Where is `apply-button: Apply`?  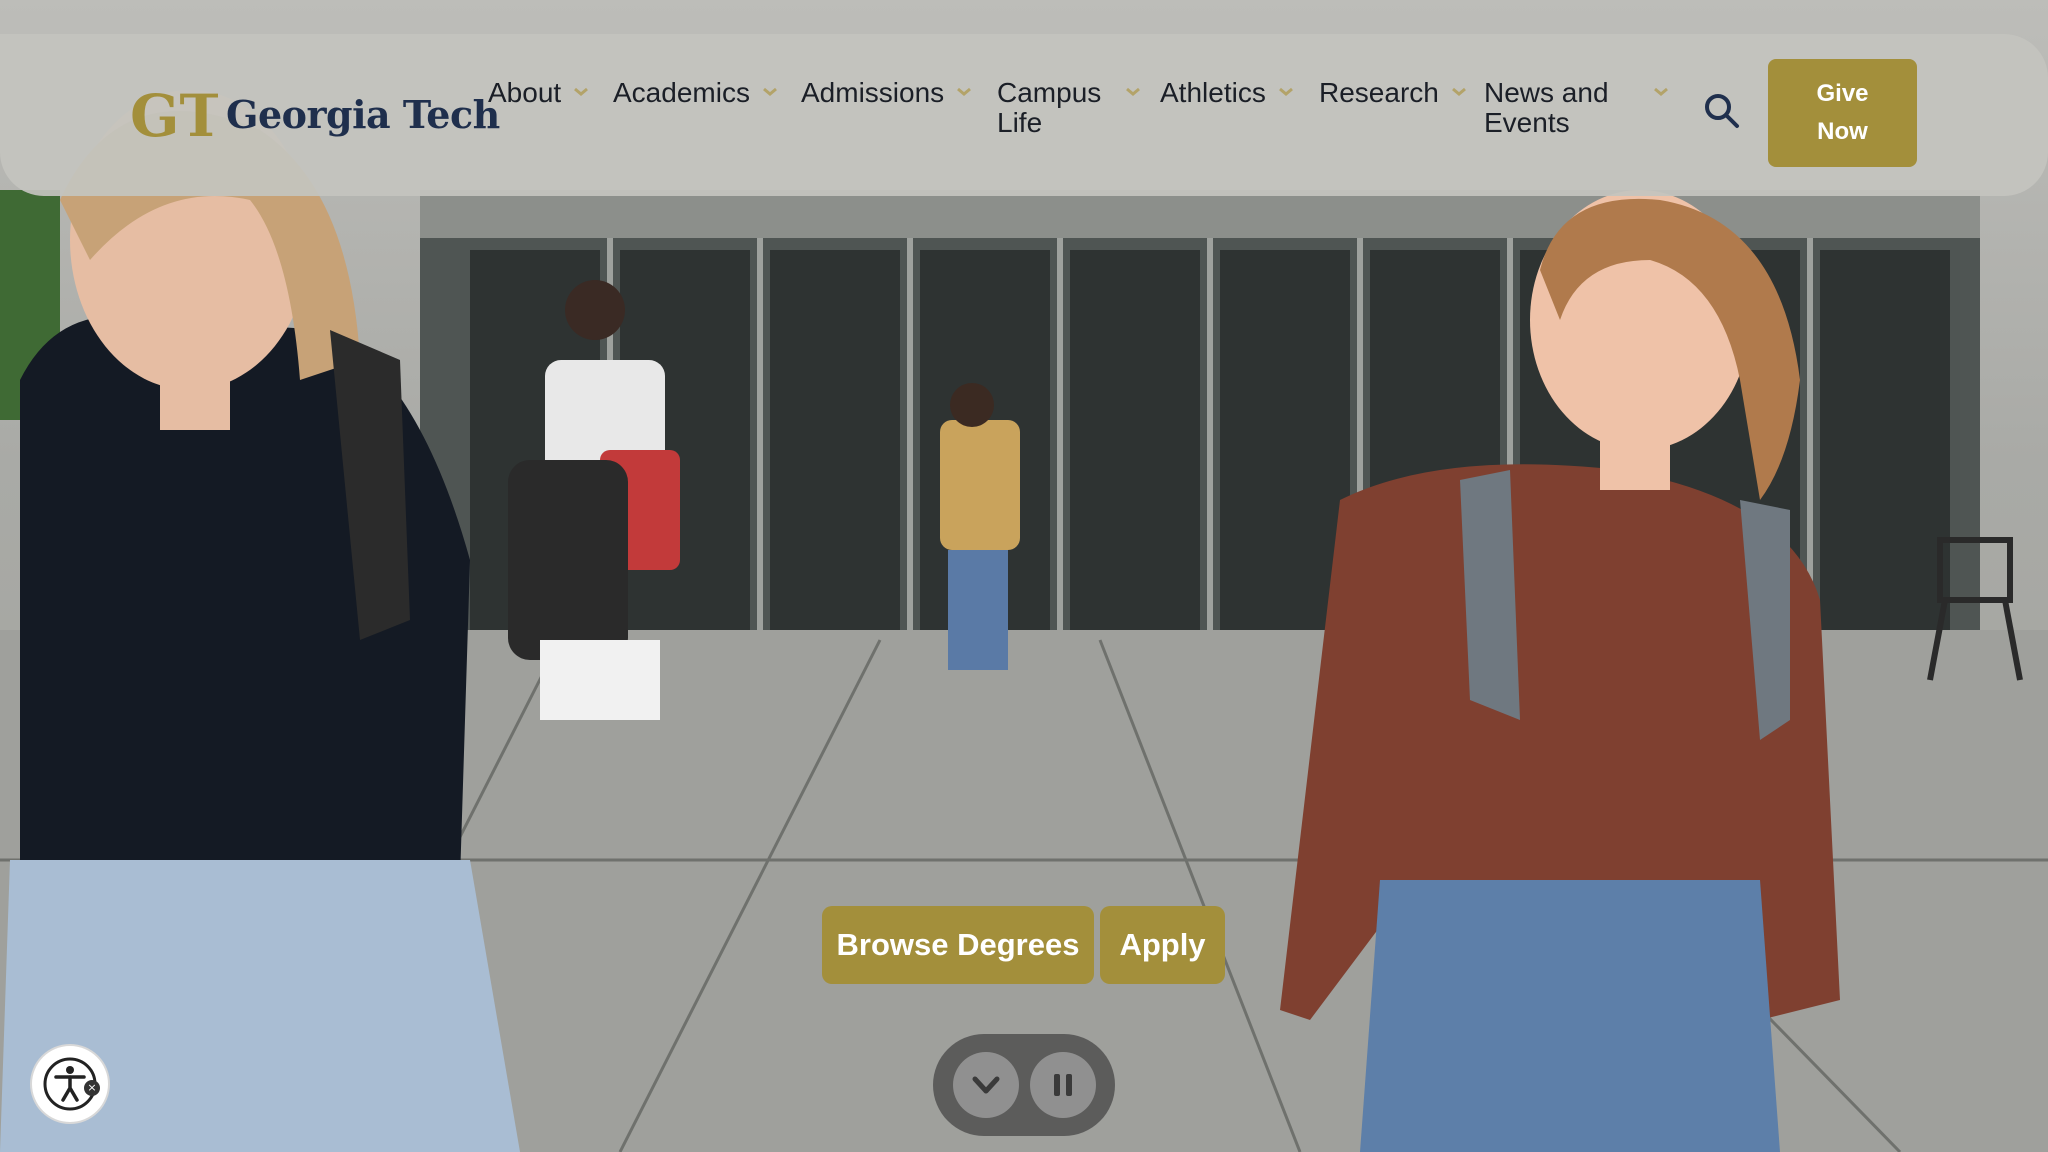
apply-button: Apply is located at coordinates (1162, 945).